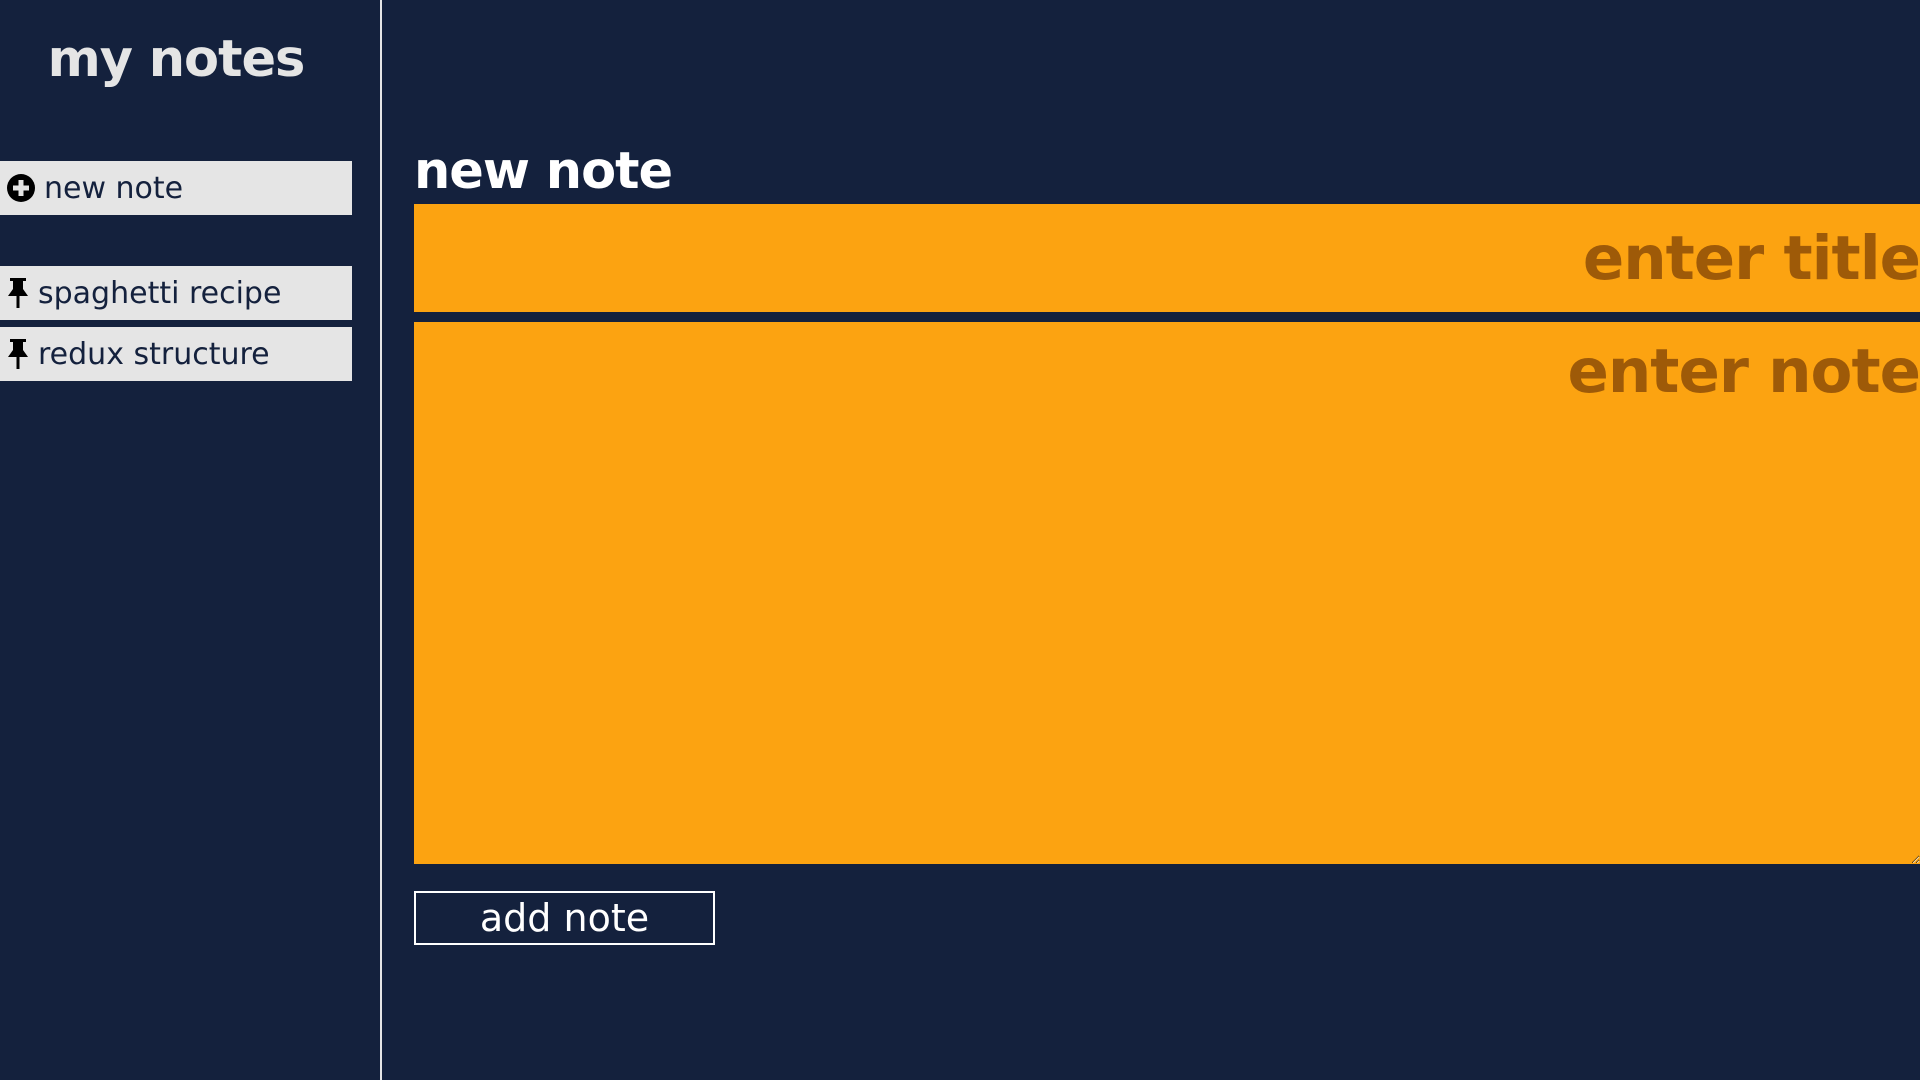  What do you see at coordinates (1167, 258) in the screenshot?
I see `title-input` at bounding box center [1167, 258].